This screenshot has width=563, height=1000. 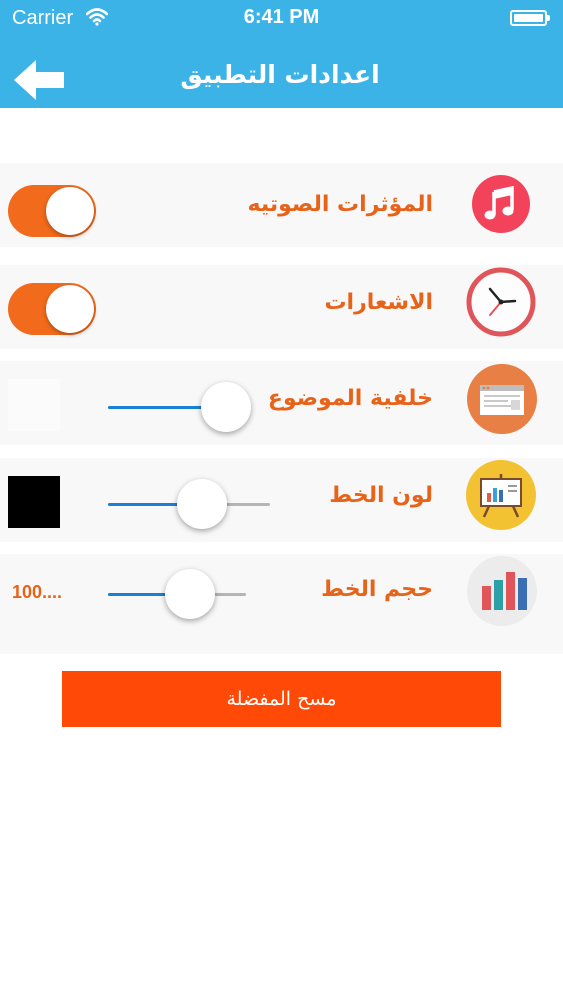 What do you see at coordinates (179, 407) in the screenshot?
I see `theme-background-slider` at bounding box center [179, 407].